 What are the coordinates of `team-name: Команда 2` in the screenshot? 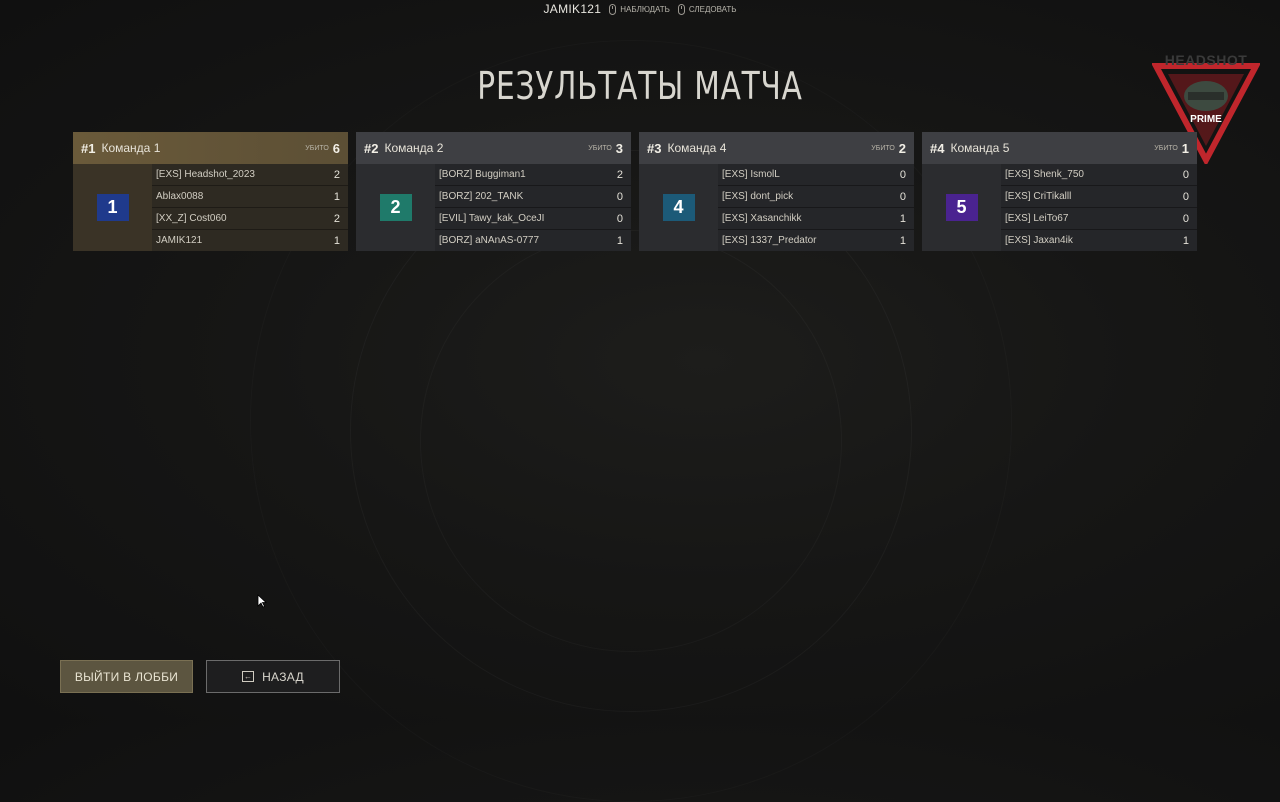 It's located at (414, 148).